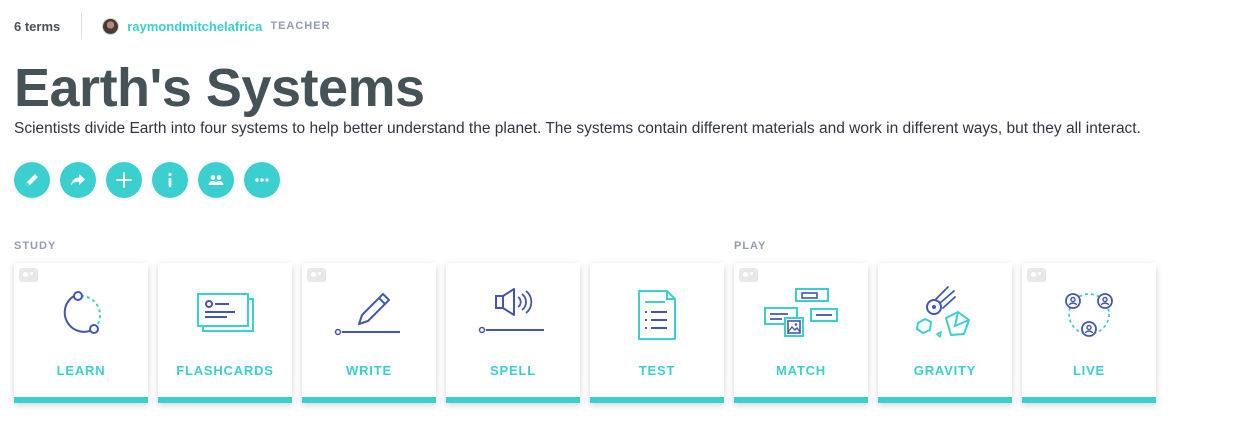 The height and width of the screenshot is (423, 1236). I want to click on test-icon, so click(657, 315).